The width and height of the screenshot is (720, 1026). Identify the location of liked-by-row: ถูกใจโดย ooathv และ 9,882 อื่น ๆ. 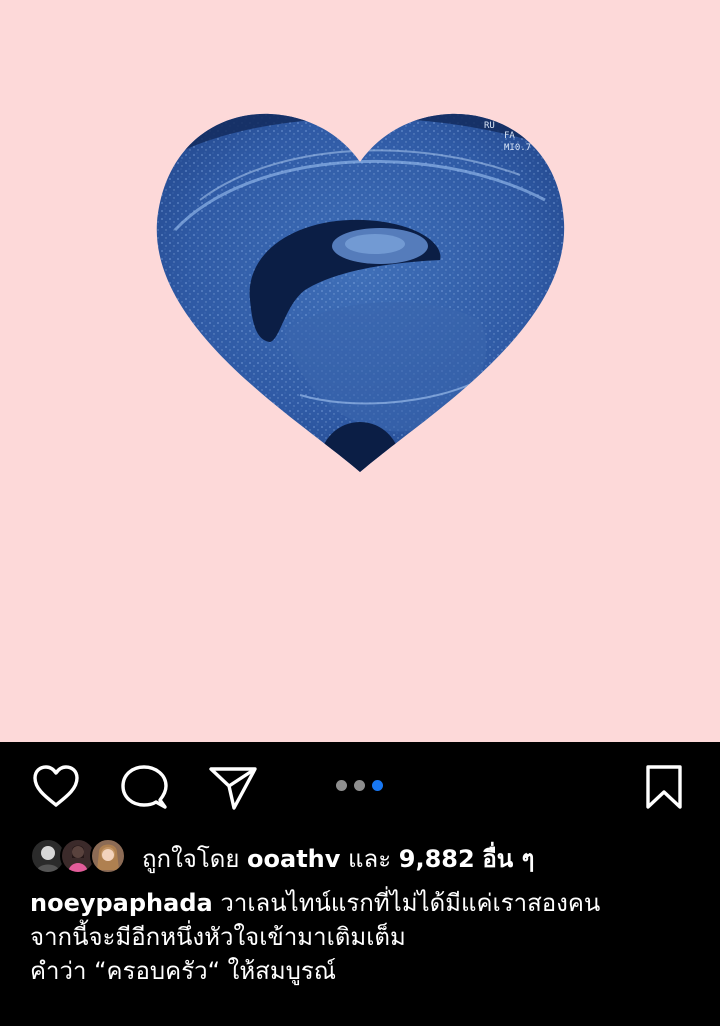
(360, 858).